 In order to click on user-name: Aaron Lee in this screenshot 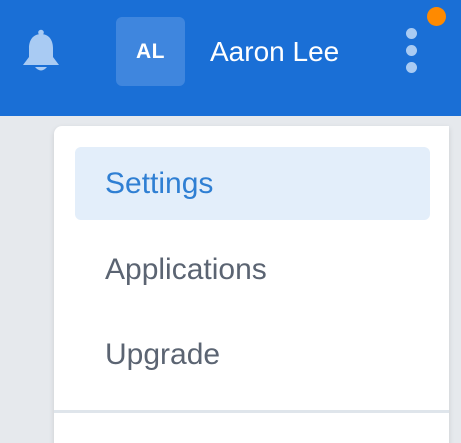, I will do `click(274, 52)`.